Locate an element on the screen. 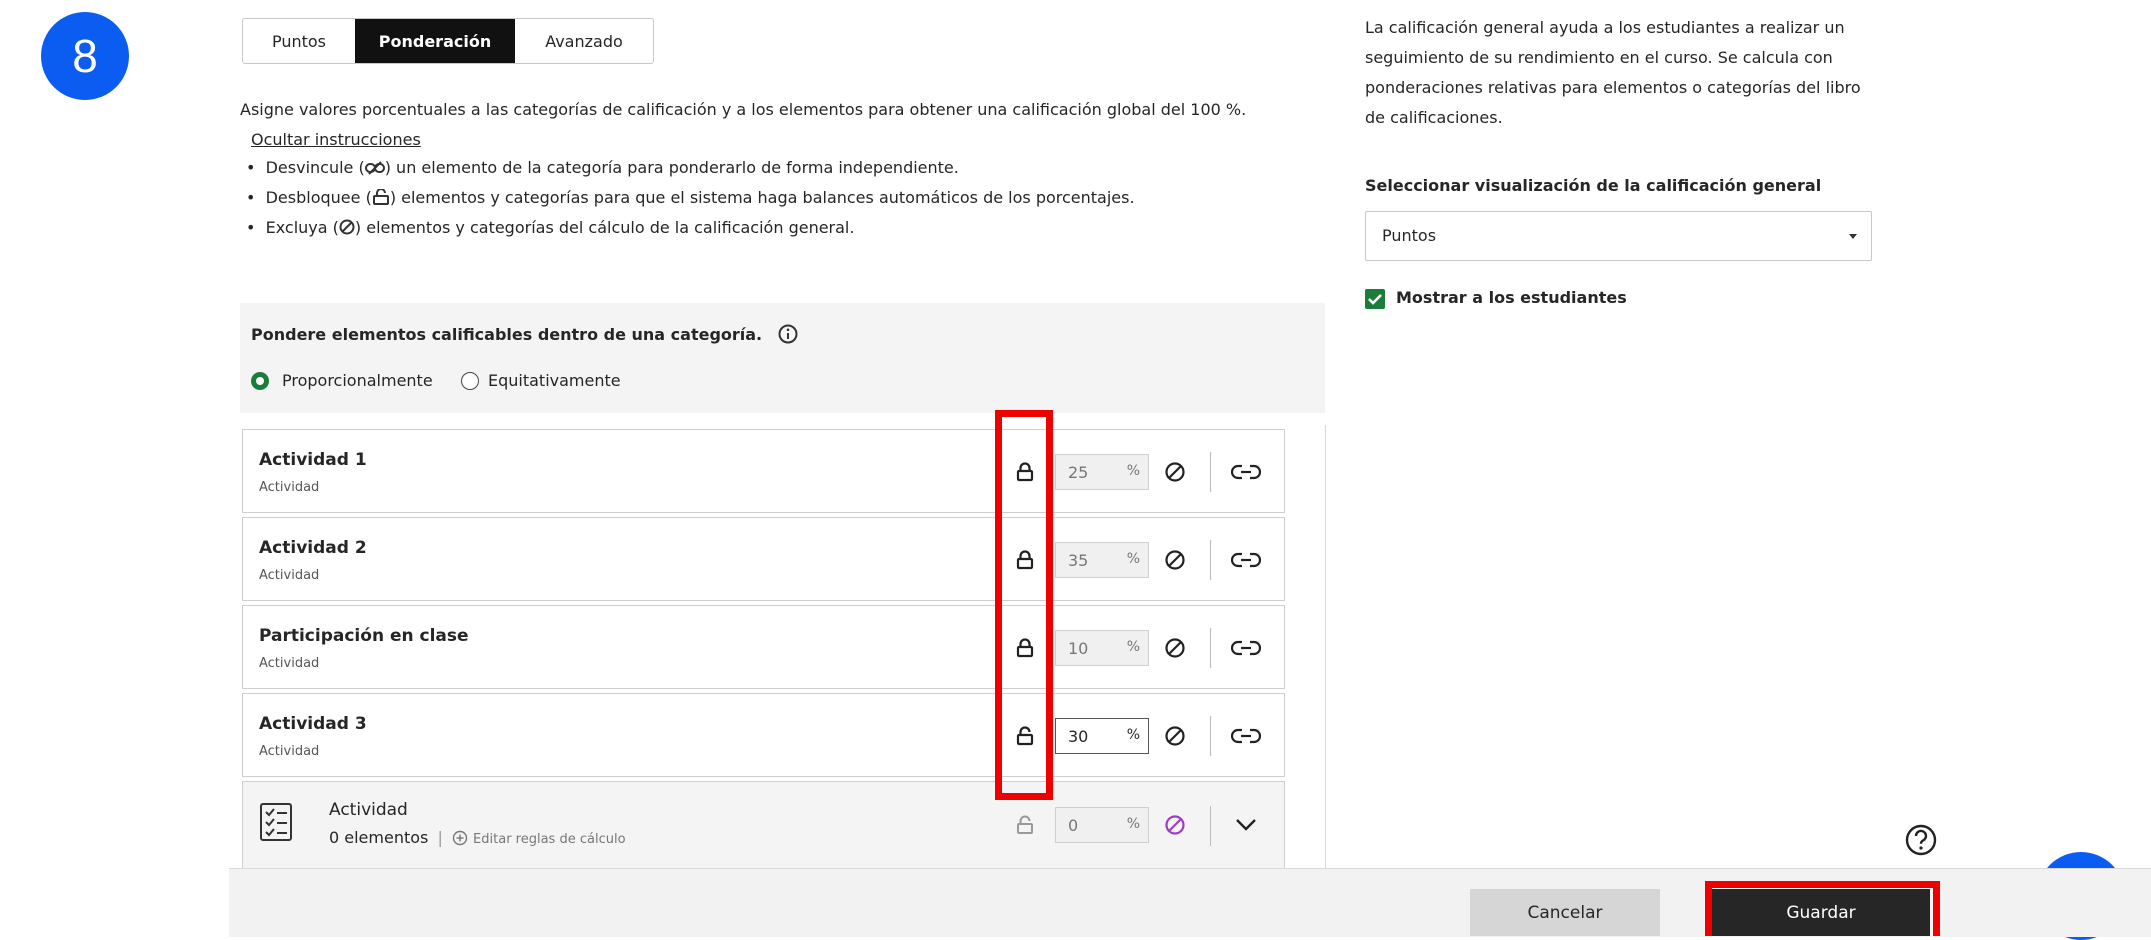  category-meta: 0 elementos | Editar reglas de cálculo is located at coordinates (477, 837).